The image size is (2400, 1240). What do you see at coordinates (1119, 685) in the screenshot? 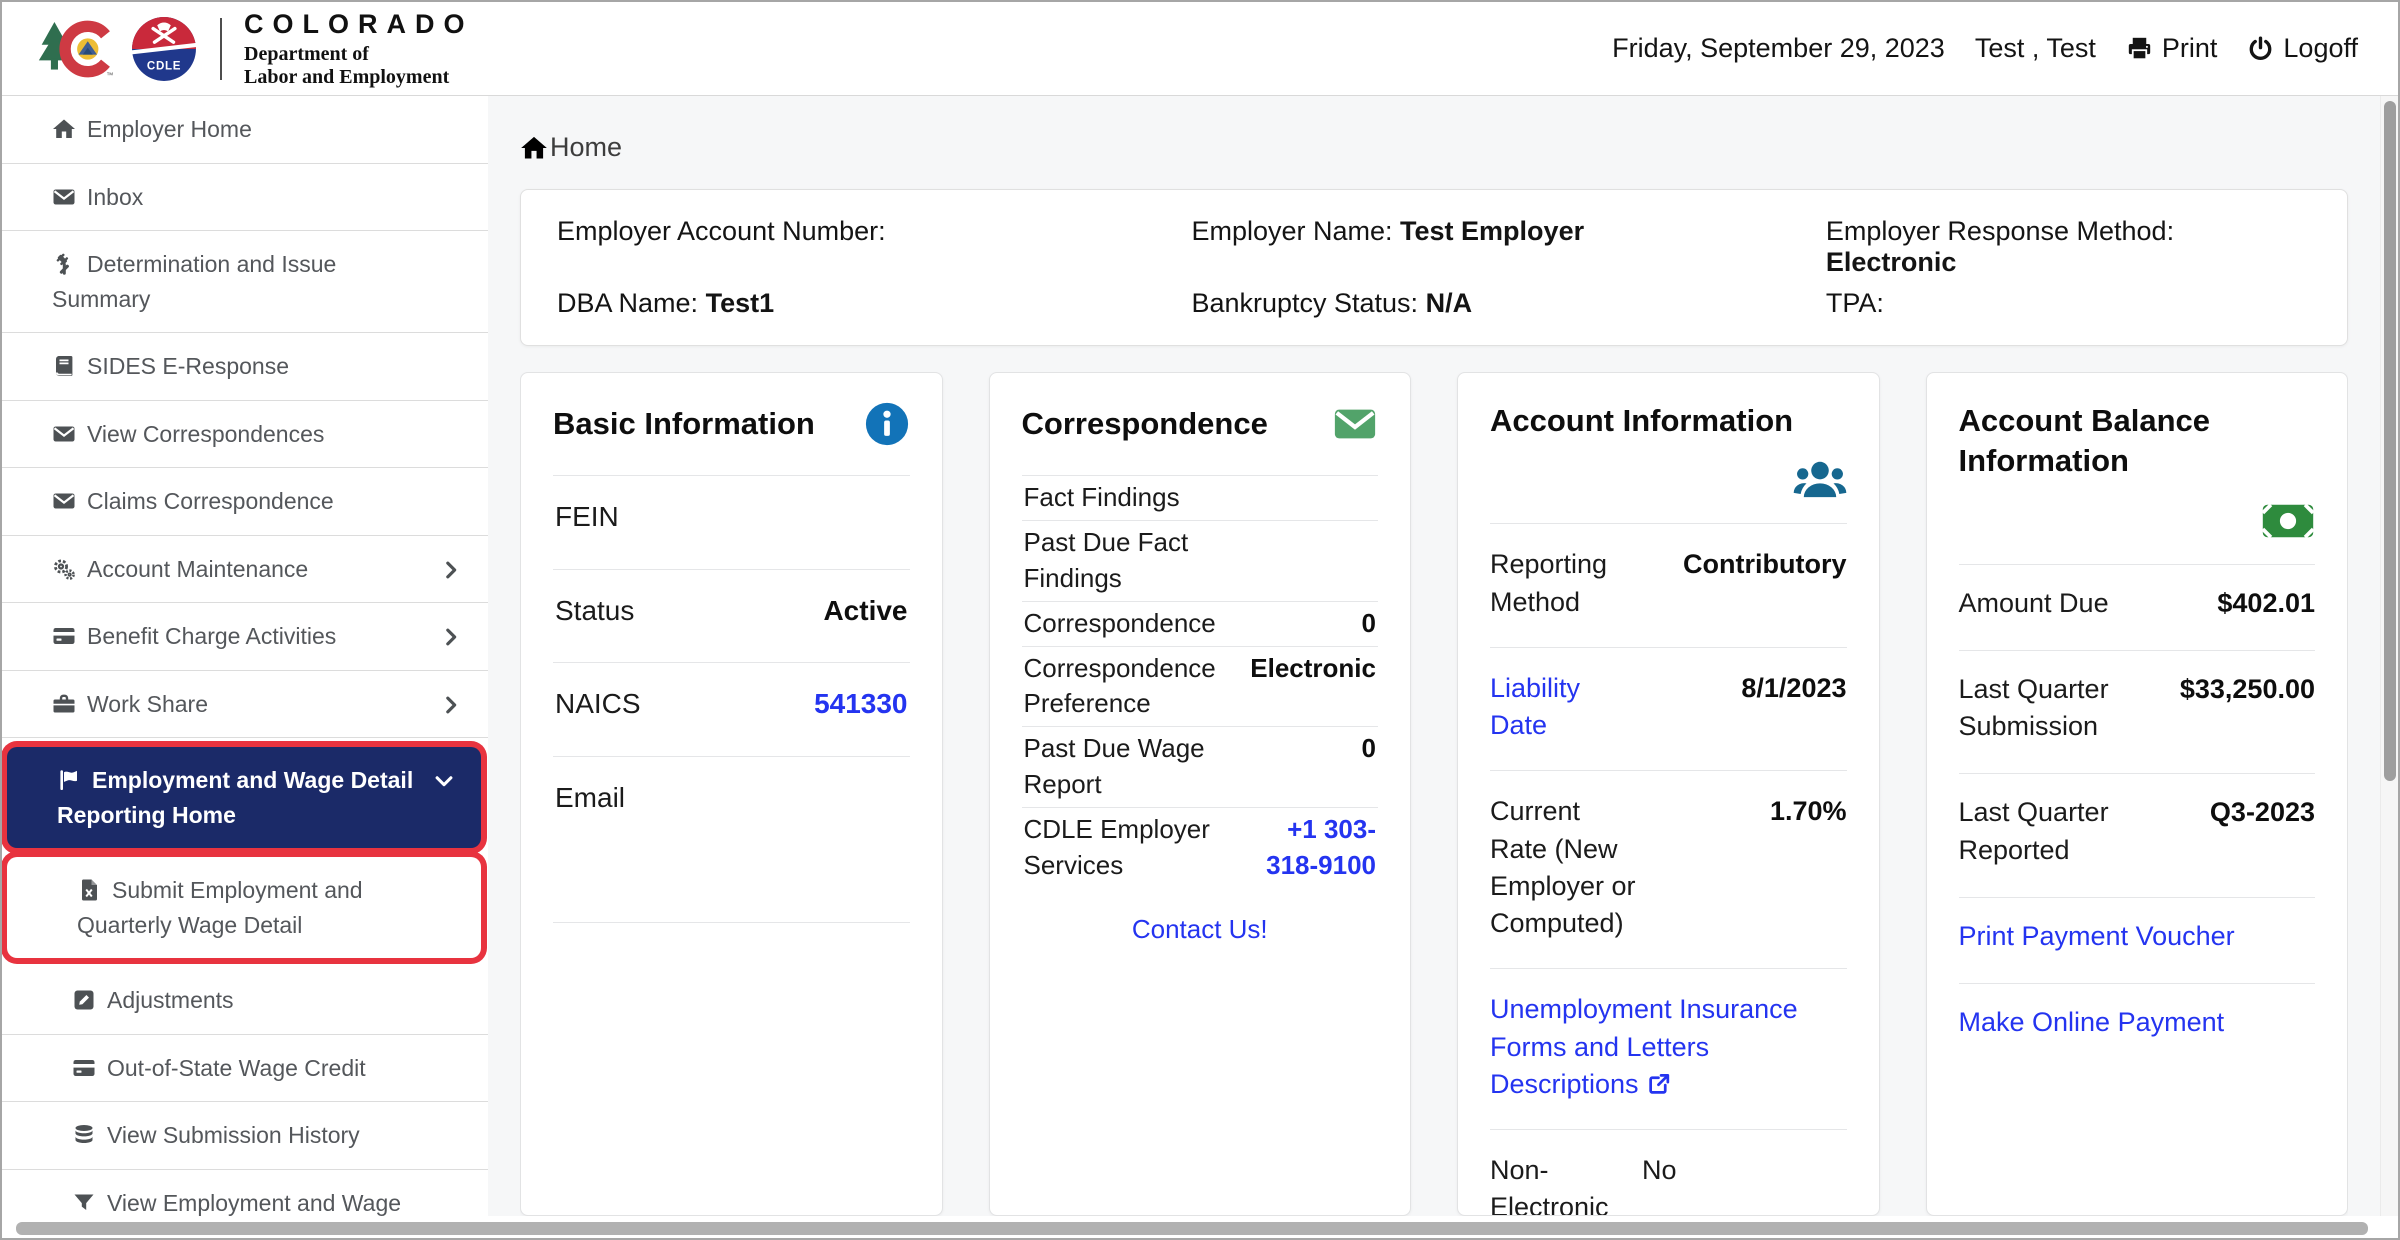
I see `row-label: Correspondence Preference` at bounding box center [1119, 685].